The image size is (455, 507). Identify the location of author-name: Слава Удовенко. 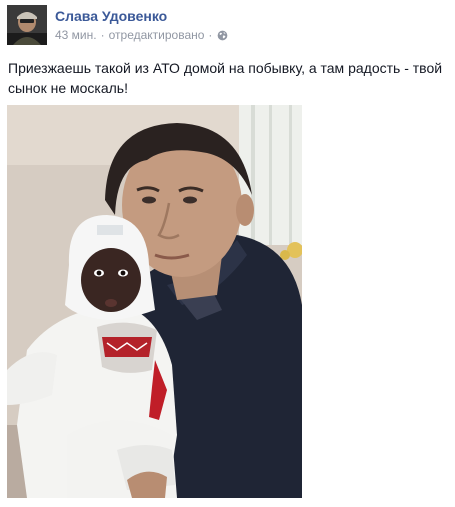
(111, 16).